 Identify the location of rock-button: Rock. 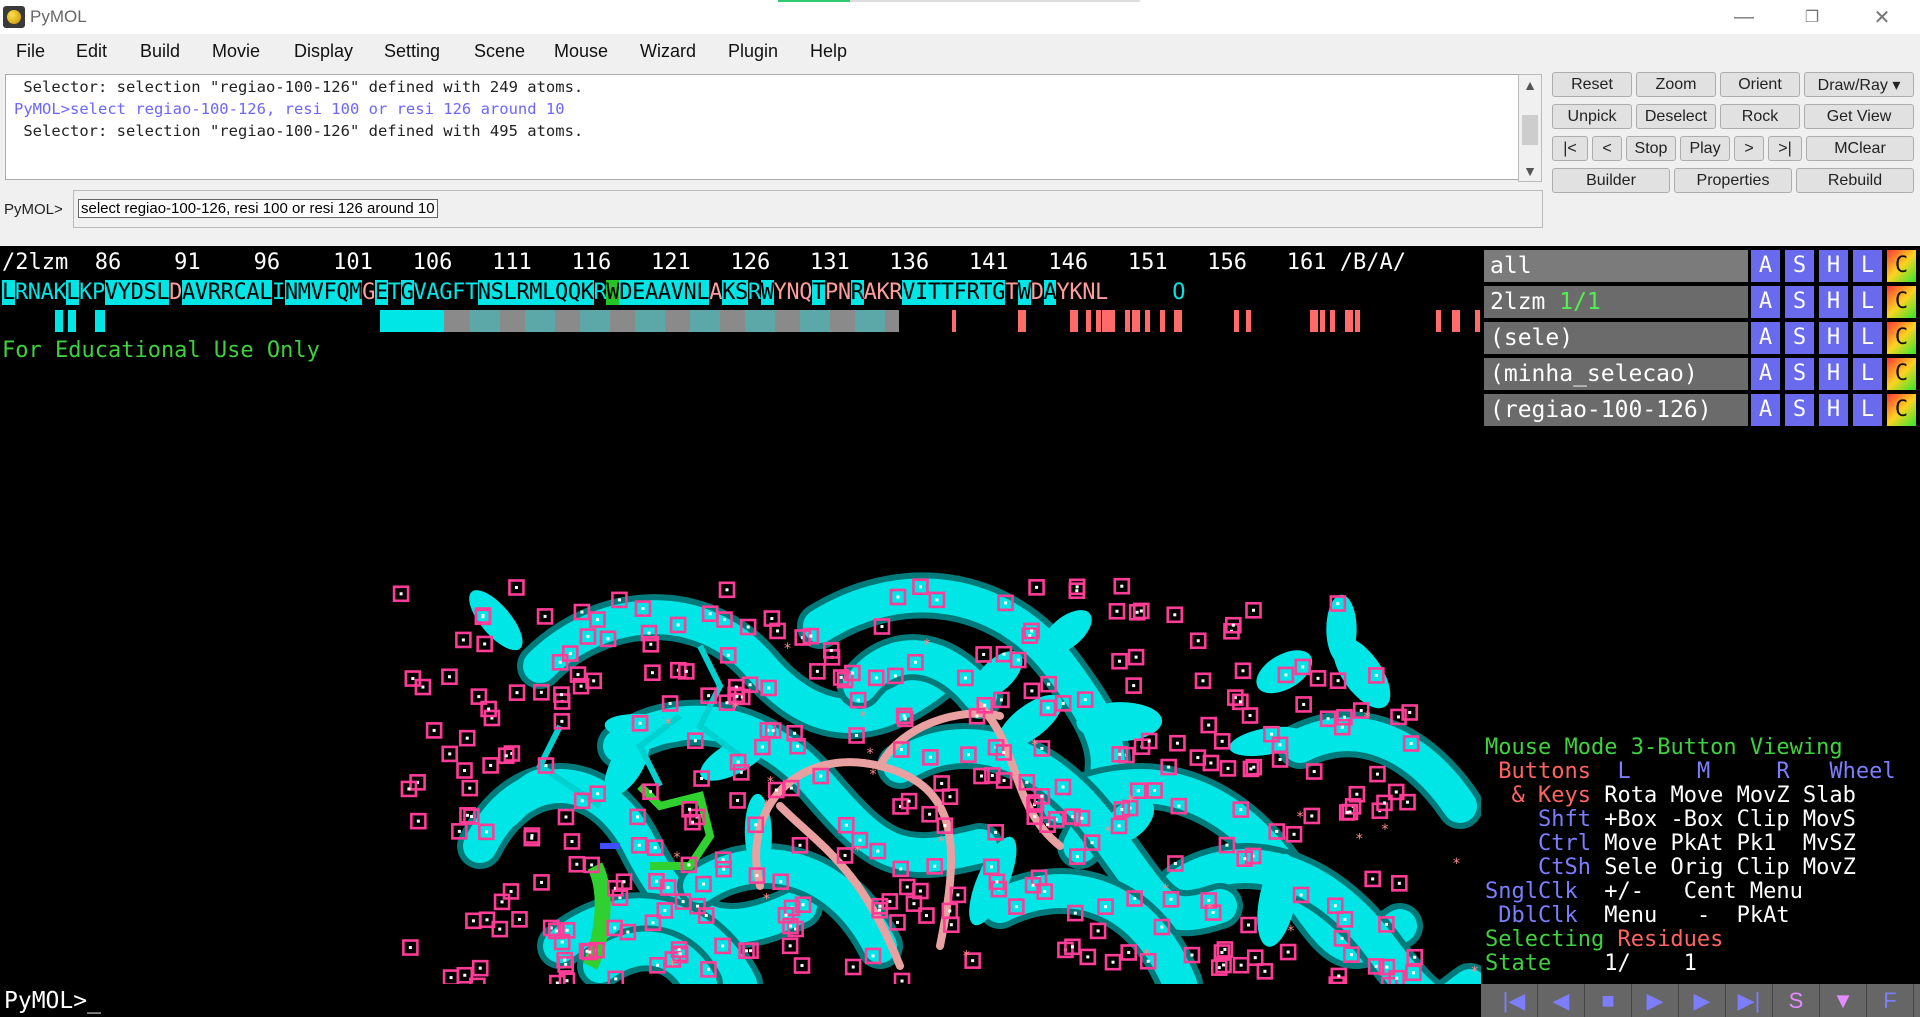
(1760, 116).